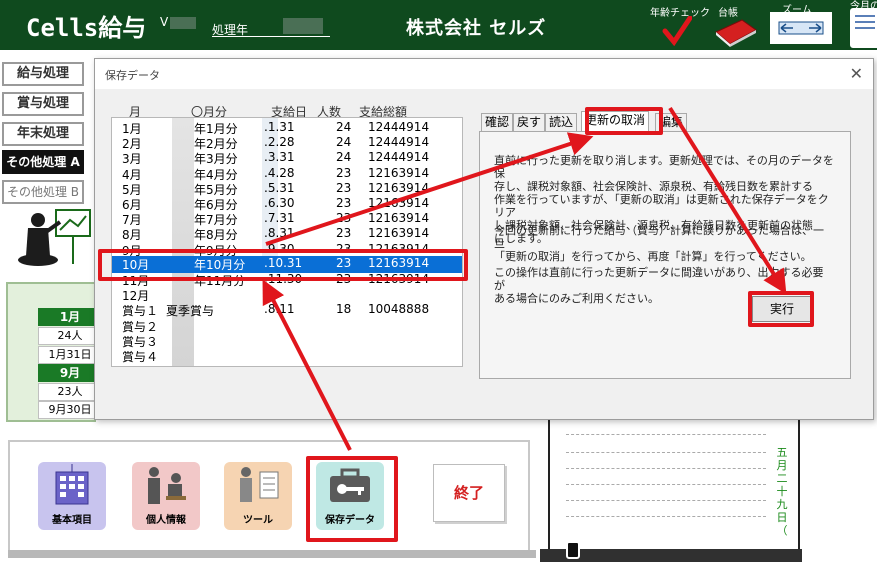  I want to click on saved-data-label: 保存データ, so click(350, 520).